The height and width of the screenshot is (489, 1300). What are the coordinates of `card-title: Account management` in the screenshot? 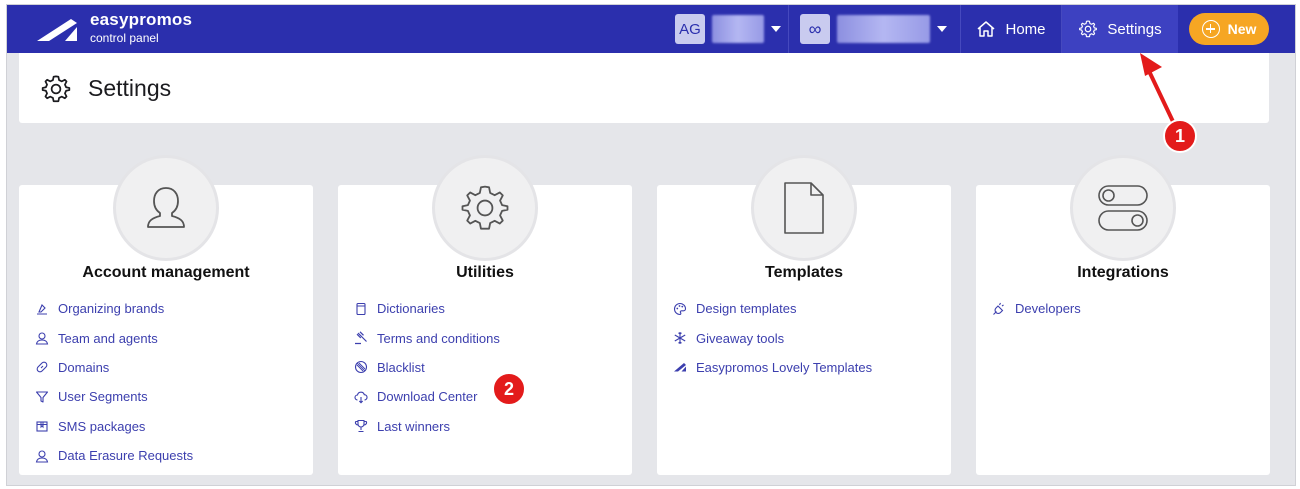 It's located at (166, 272).